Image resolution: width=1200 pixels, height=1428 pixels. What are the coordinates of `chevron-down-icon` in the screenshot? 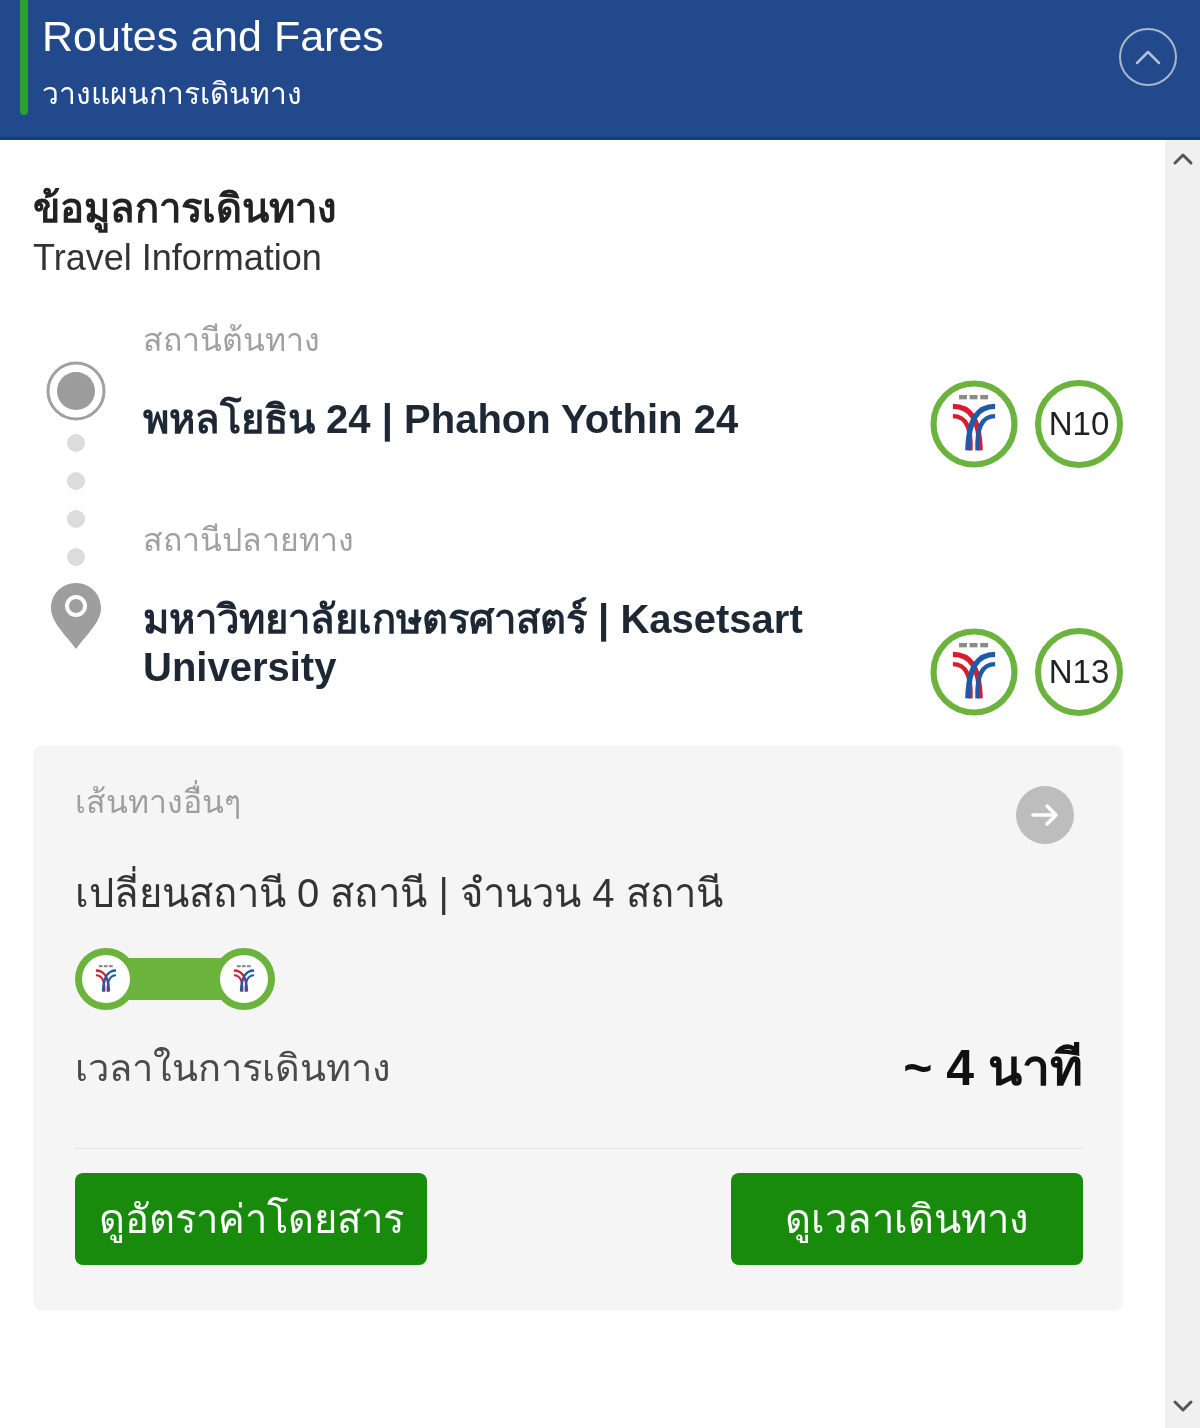 It's located at (1182, 1406).